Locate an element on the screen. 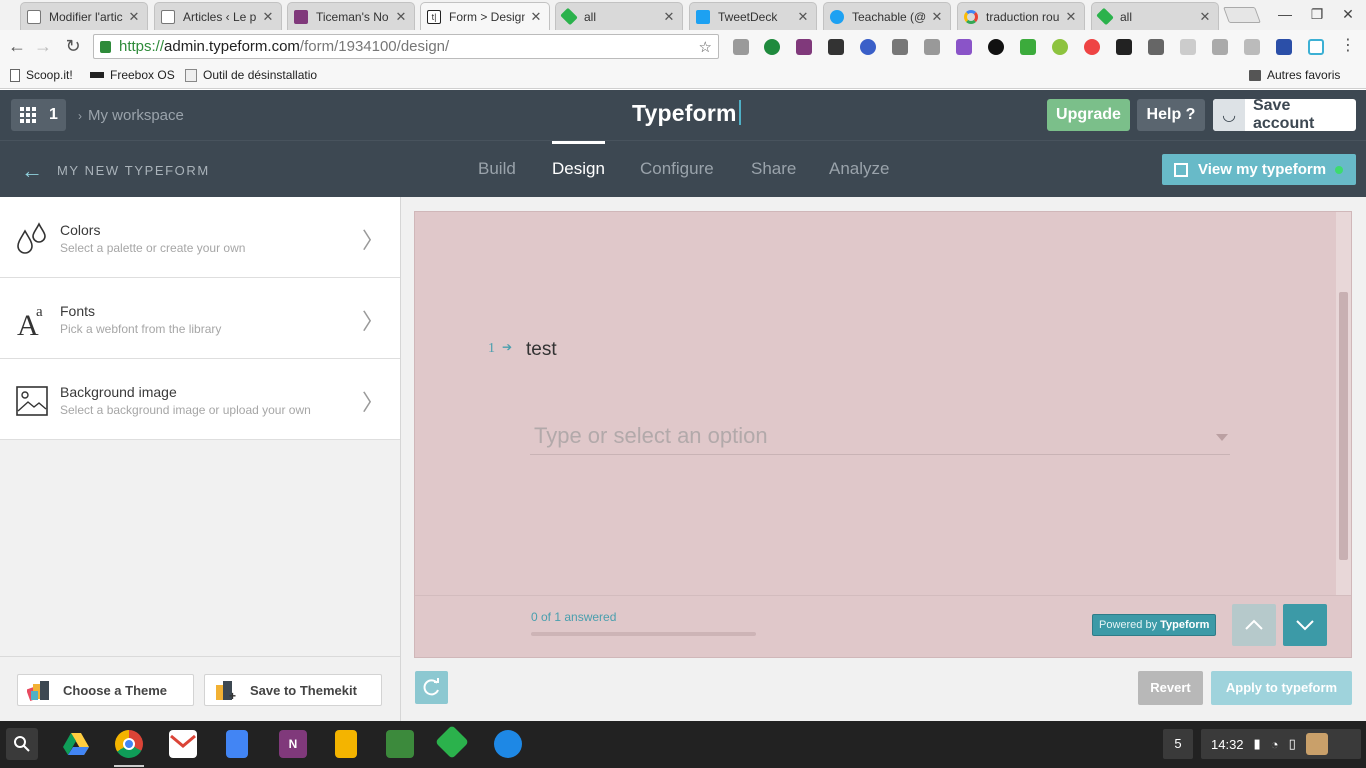 This screenshot has height=768, width=1366. next-question-button is located at coordinates (1305, 625).